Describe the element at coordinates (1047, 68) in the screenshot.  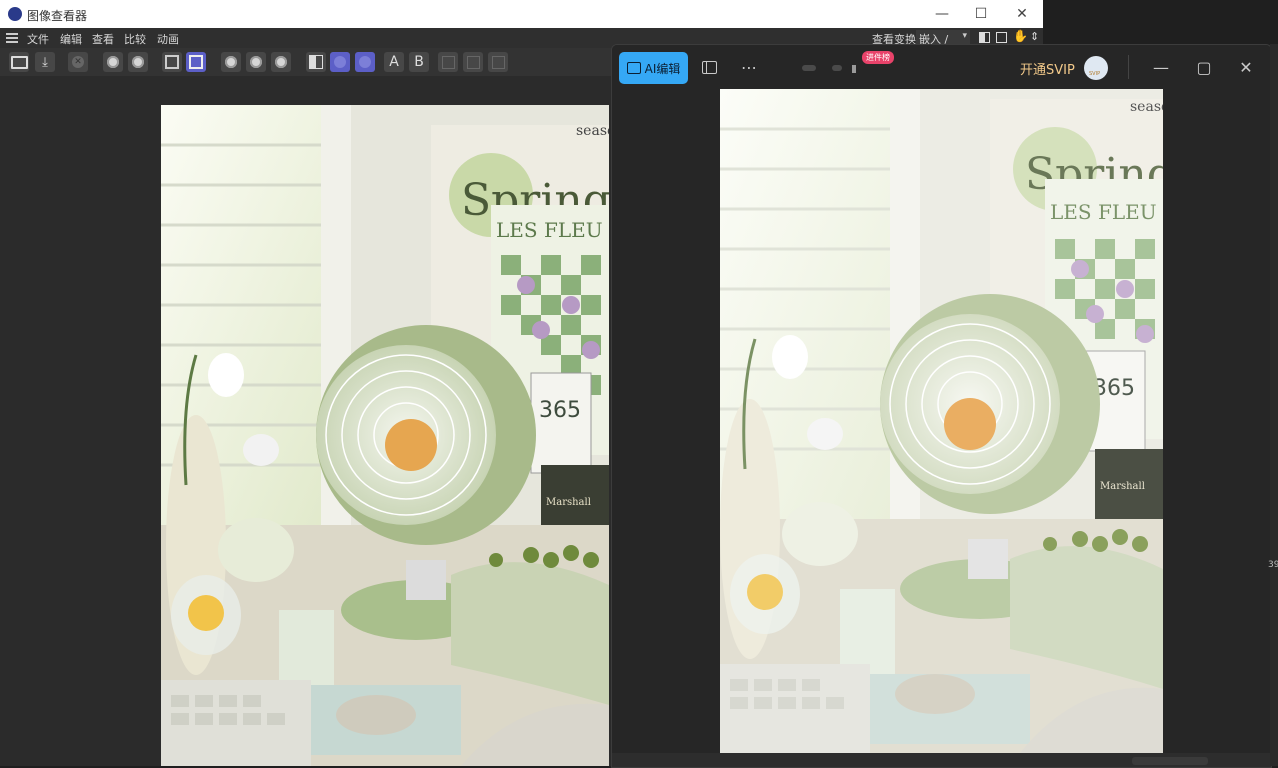
I see `svip-link: 开通SVIP` at that location.